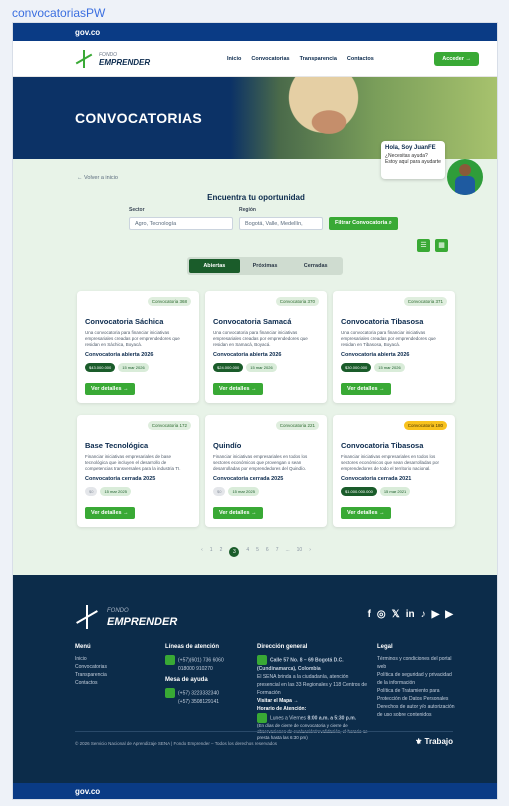 This screenshot has width=509, height=806. Describe the element at coordinates (255, 32) in the screenshot. I see `gov-bar: gov.co` at that location.